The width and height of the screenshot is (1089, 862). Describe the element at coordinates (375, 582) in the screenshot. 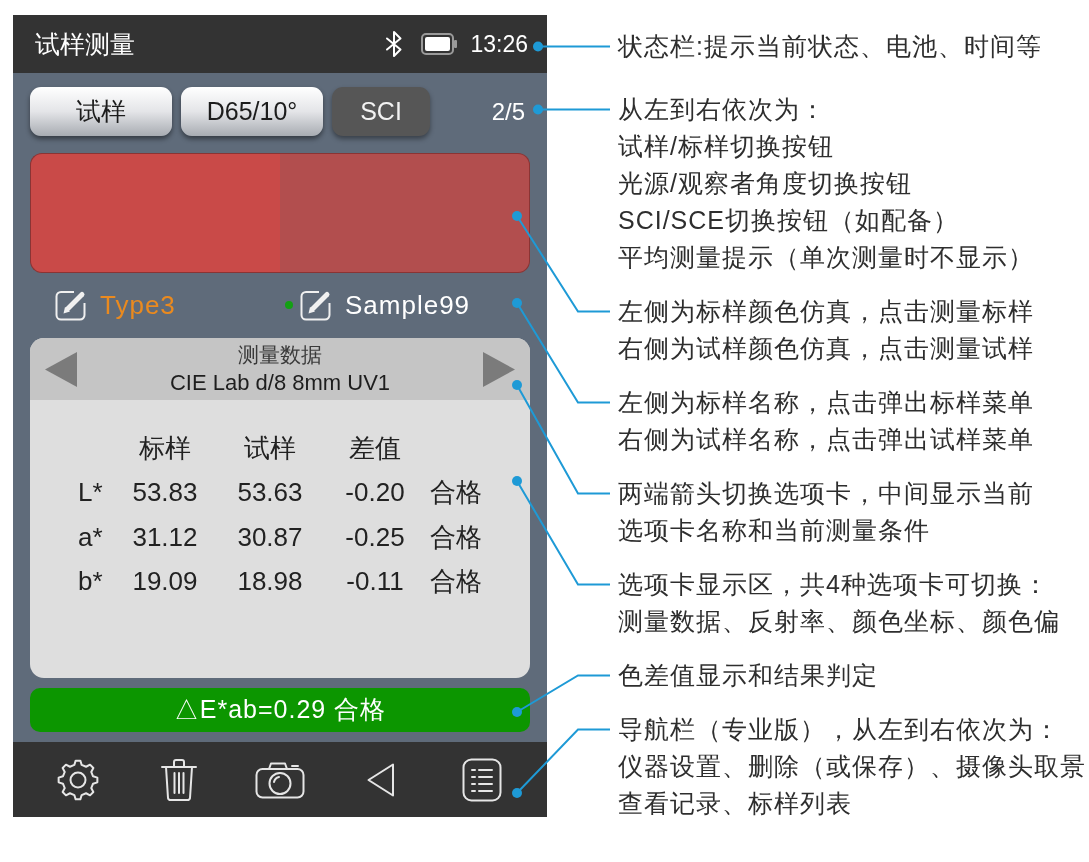

I see `table-cell-text: -0.11` at that location.